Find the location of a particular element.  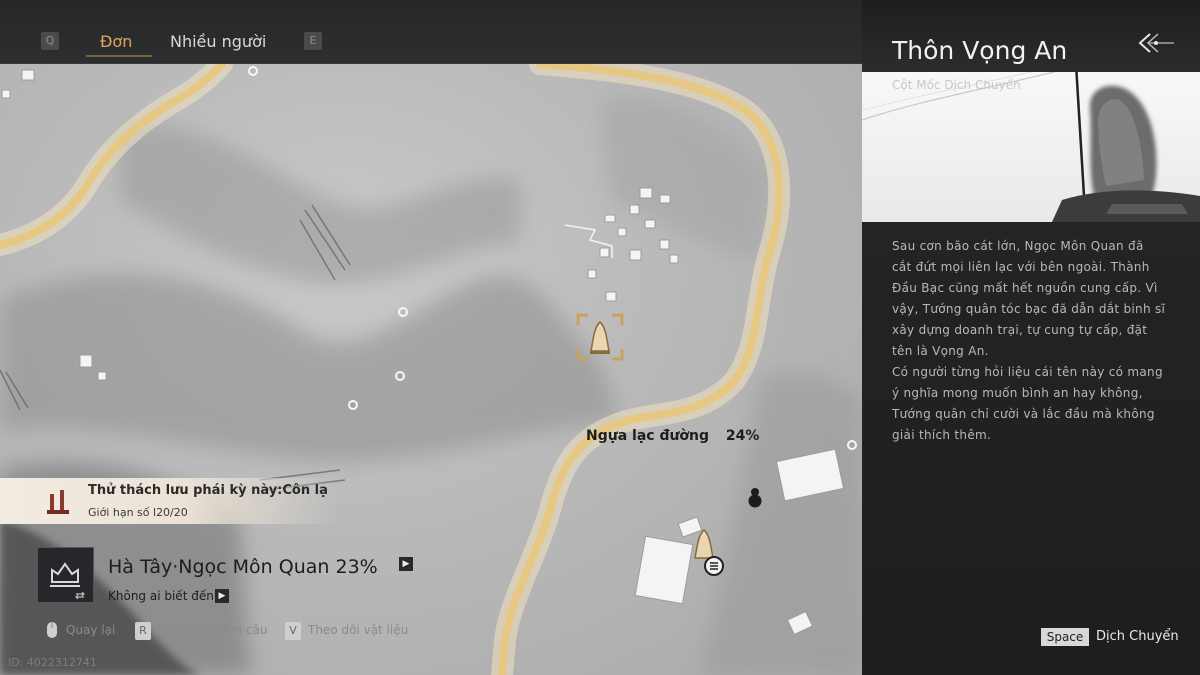

region-details-arrow-icon: ▶ is located at coordinates (406, 564).